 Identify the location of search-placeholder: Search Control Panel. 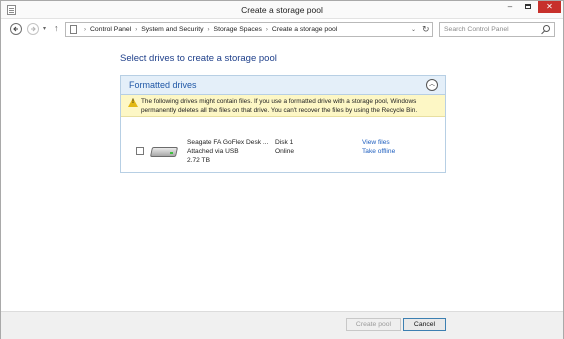
(476, 29).